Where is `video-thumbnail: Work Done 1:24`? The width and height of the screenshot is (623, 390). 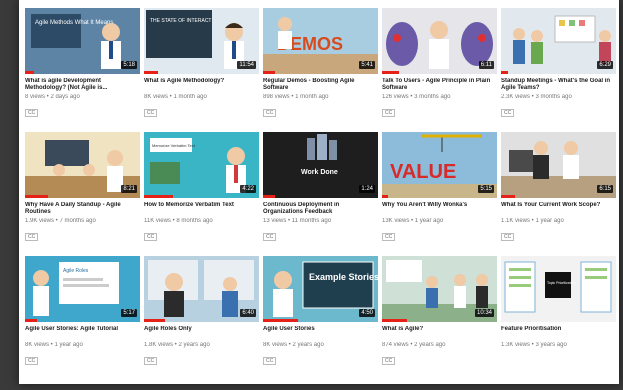 video-thumbnail: Work Done 1:24 is located at coordinates (320, 165).